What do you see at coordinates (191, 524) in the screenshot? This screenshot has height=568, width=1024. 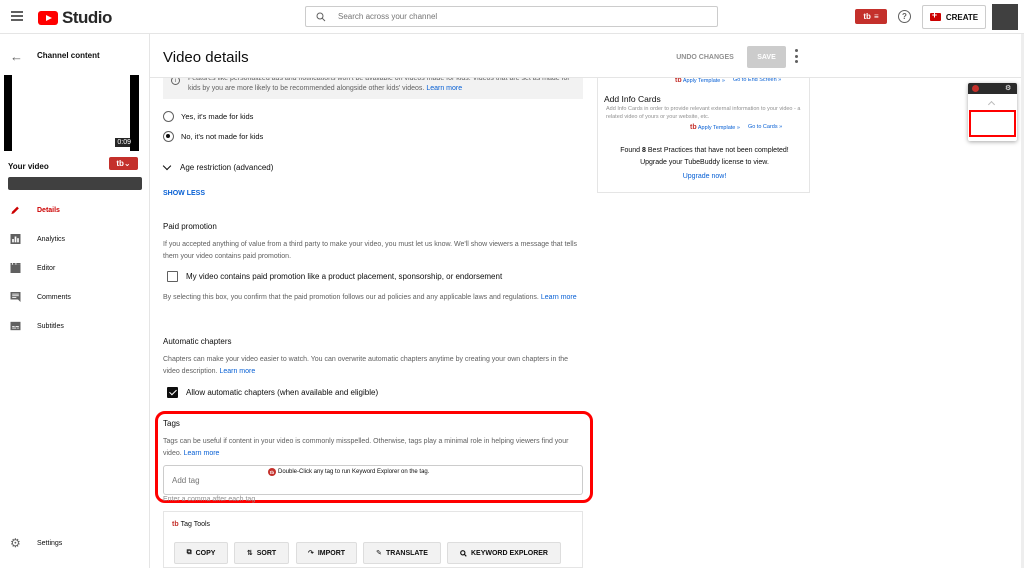 I see `tag-tools-title: tb Tag Tools` at bounding box center [191, 524].